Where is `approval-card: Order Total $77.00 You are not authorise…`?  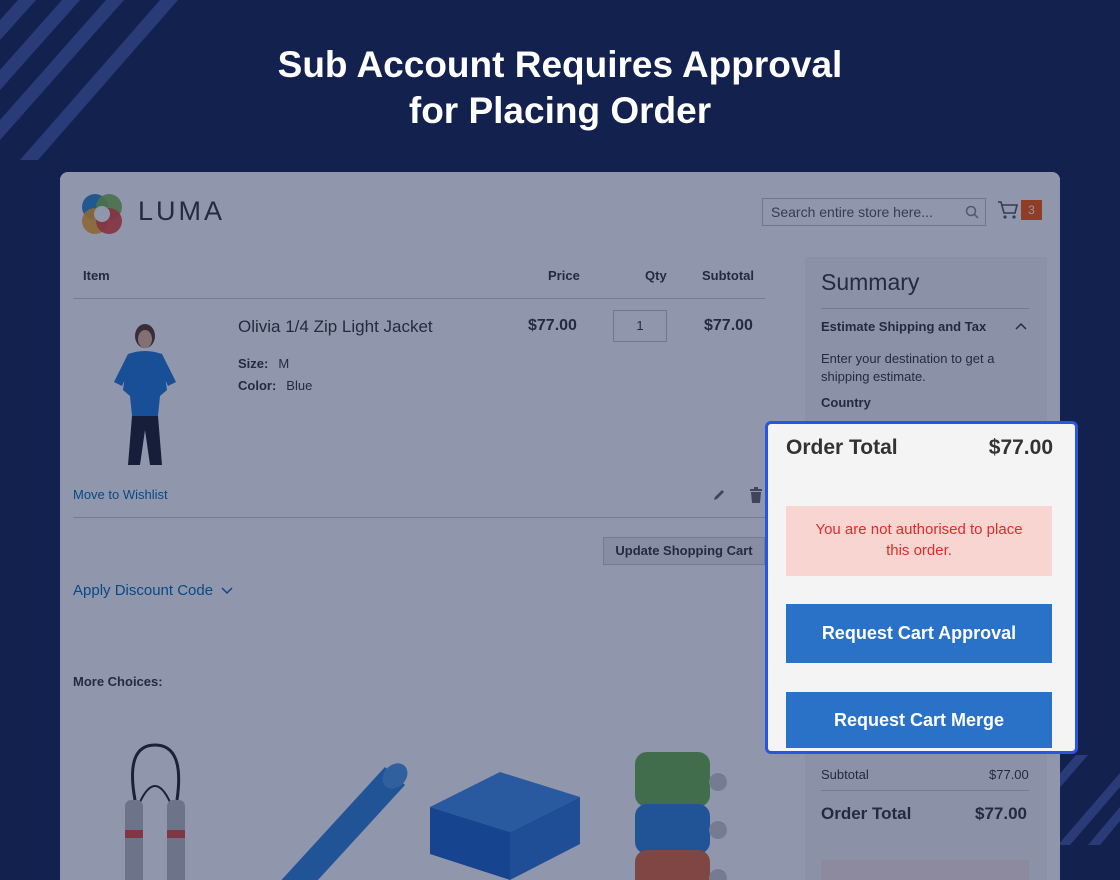 approval-card: Order Total $77.00 You are not authorise… is located at coordinates (921, 587).